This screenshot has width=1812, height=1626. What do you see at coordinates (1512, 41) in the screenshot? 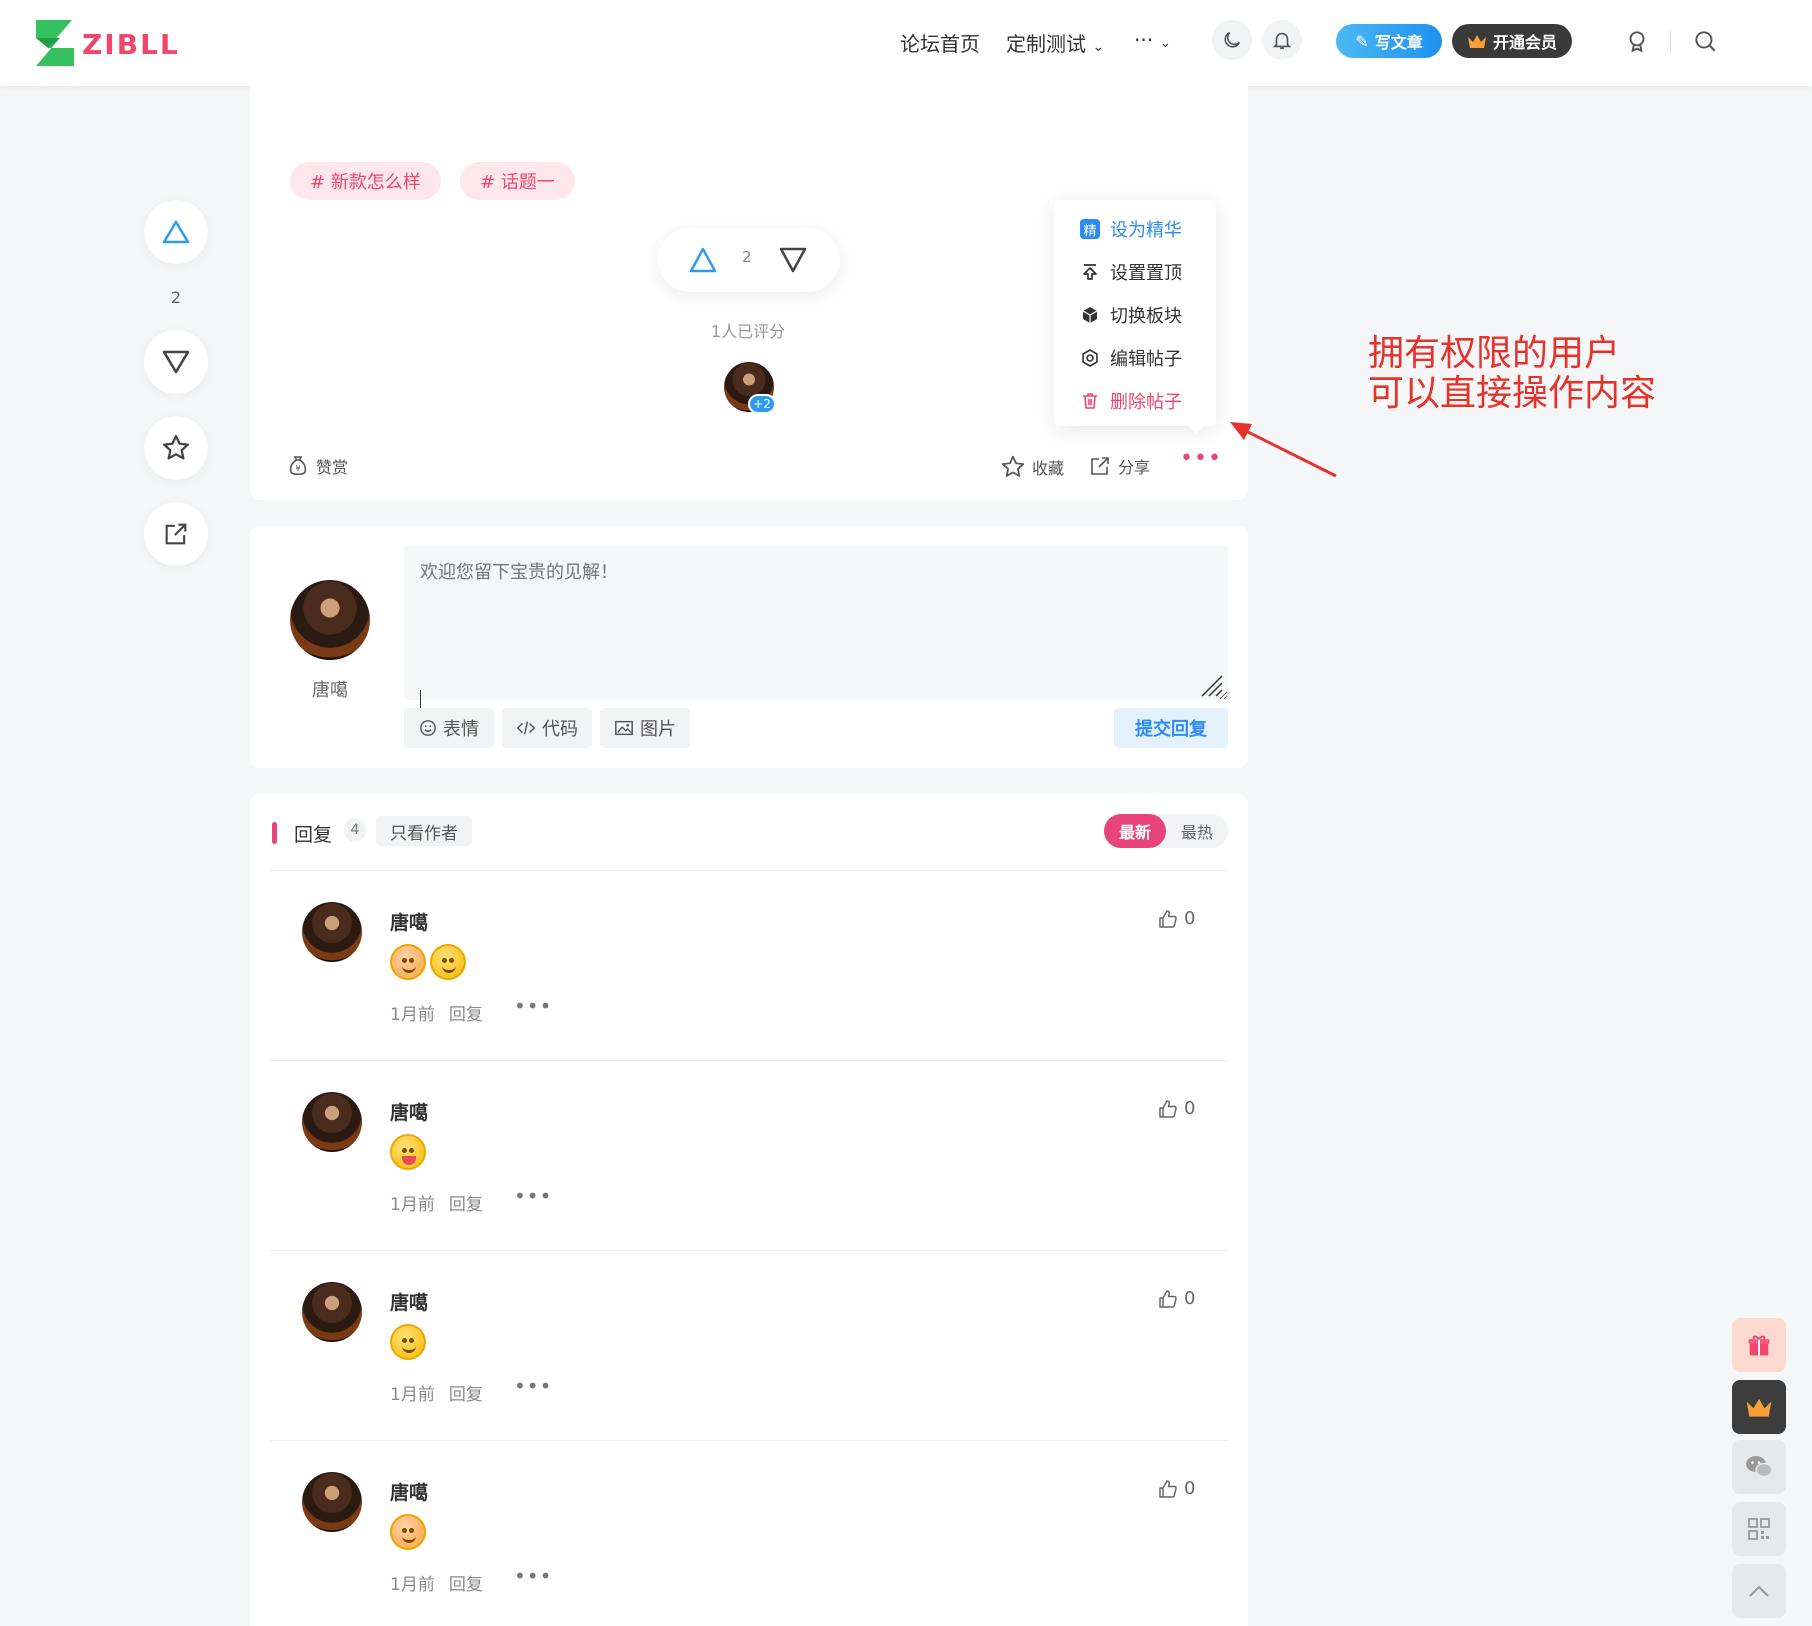
I see `open-vip-button: 开通会员` at bounding box center [1512, 41].